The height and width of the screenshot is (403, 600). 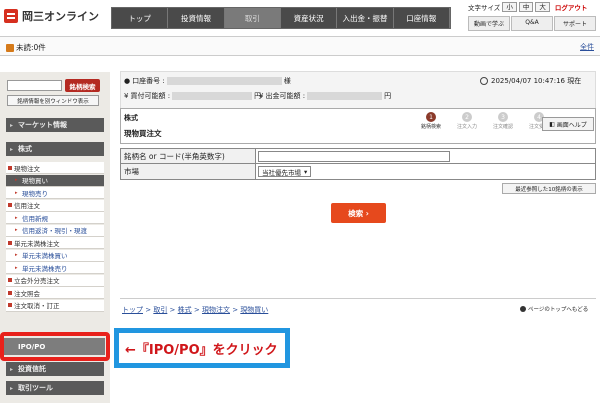 I want to click on step-number: 1, so click(x=431, y=117).